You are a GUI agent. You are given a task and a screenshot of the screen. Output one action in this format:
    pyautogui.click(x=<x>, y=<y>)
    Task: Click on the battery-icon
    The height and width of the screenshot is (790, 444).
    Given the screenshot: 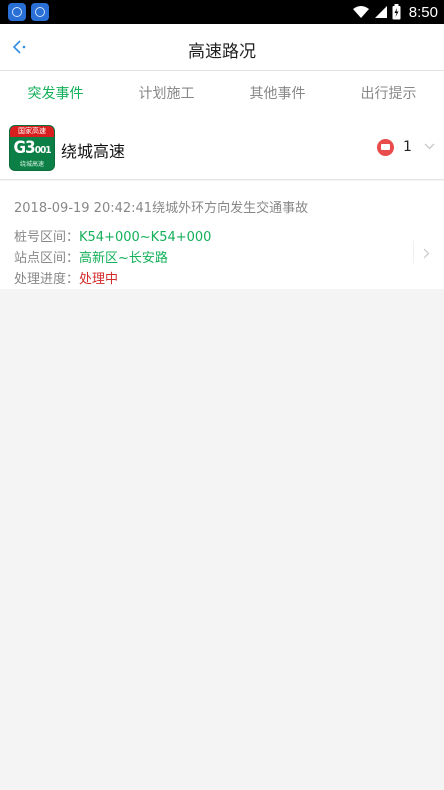 What is the action you would take?
    pyautogui.click(x=396, y=12)
    